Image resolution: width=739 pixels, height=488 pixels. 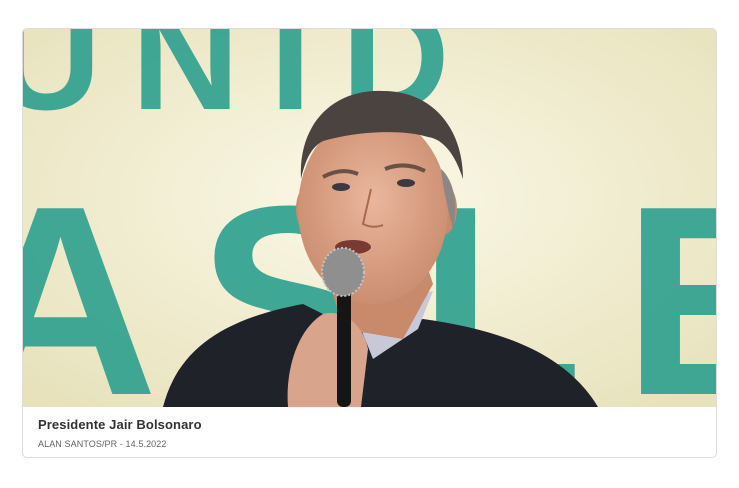 I want to click on caption-title: Presidente Jair Bolsonaro, so click(x=120, y=424).